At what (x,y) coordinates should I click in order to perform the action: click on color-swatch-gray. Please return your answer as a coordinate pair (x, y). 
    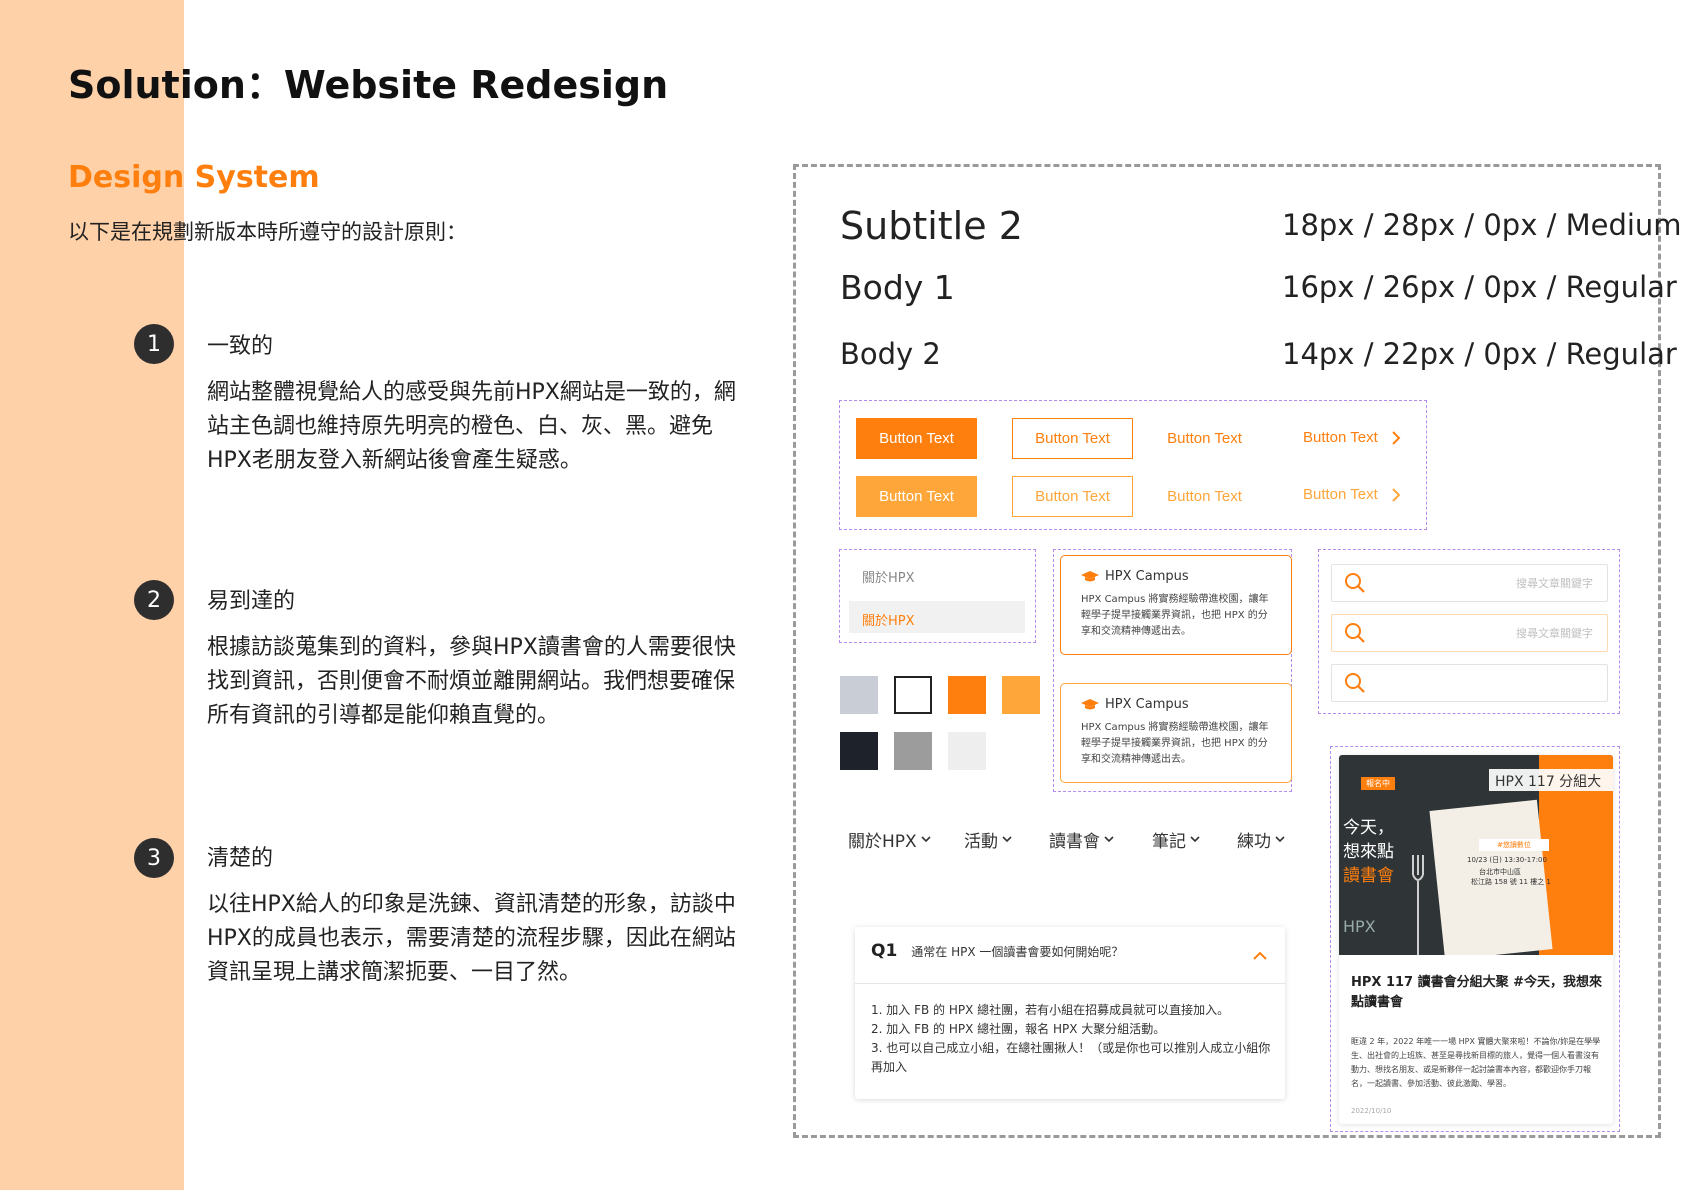
    Looking at the image, I should click on (913, 751).